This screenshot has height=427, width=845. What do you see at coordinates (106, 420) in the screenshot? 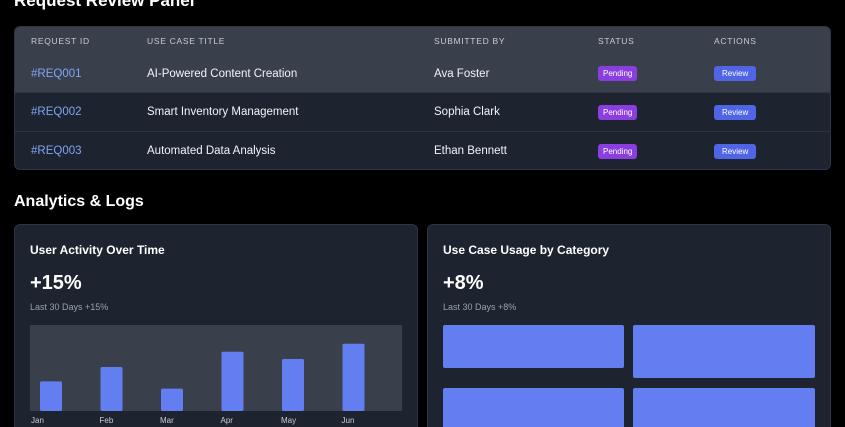
I see `x-tick-label: Feb` at bounding box center [106, 420].